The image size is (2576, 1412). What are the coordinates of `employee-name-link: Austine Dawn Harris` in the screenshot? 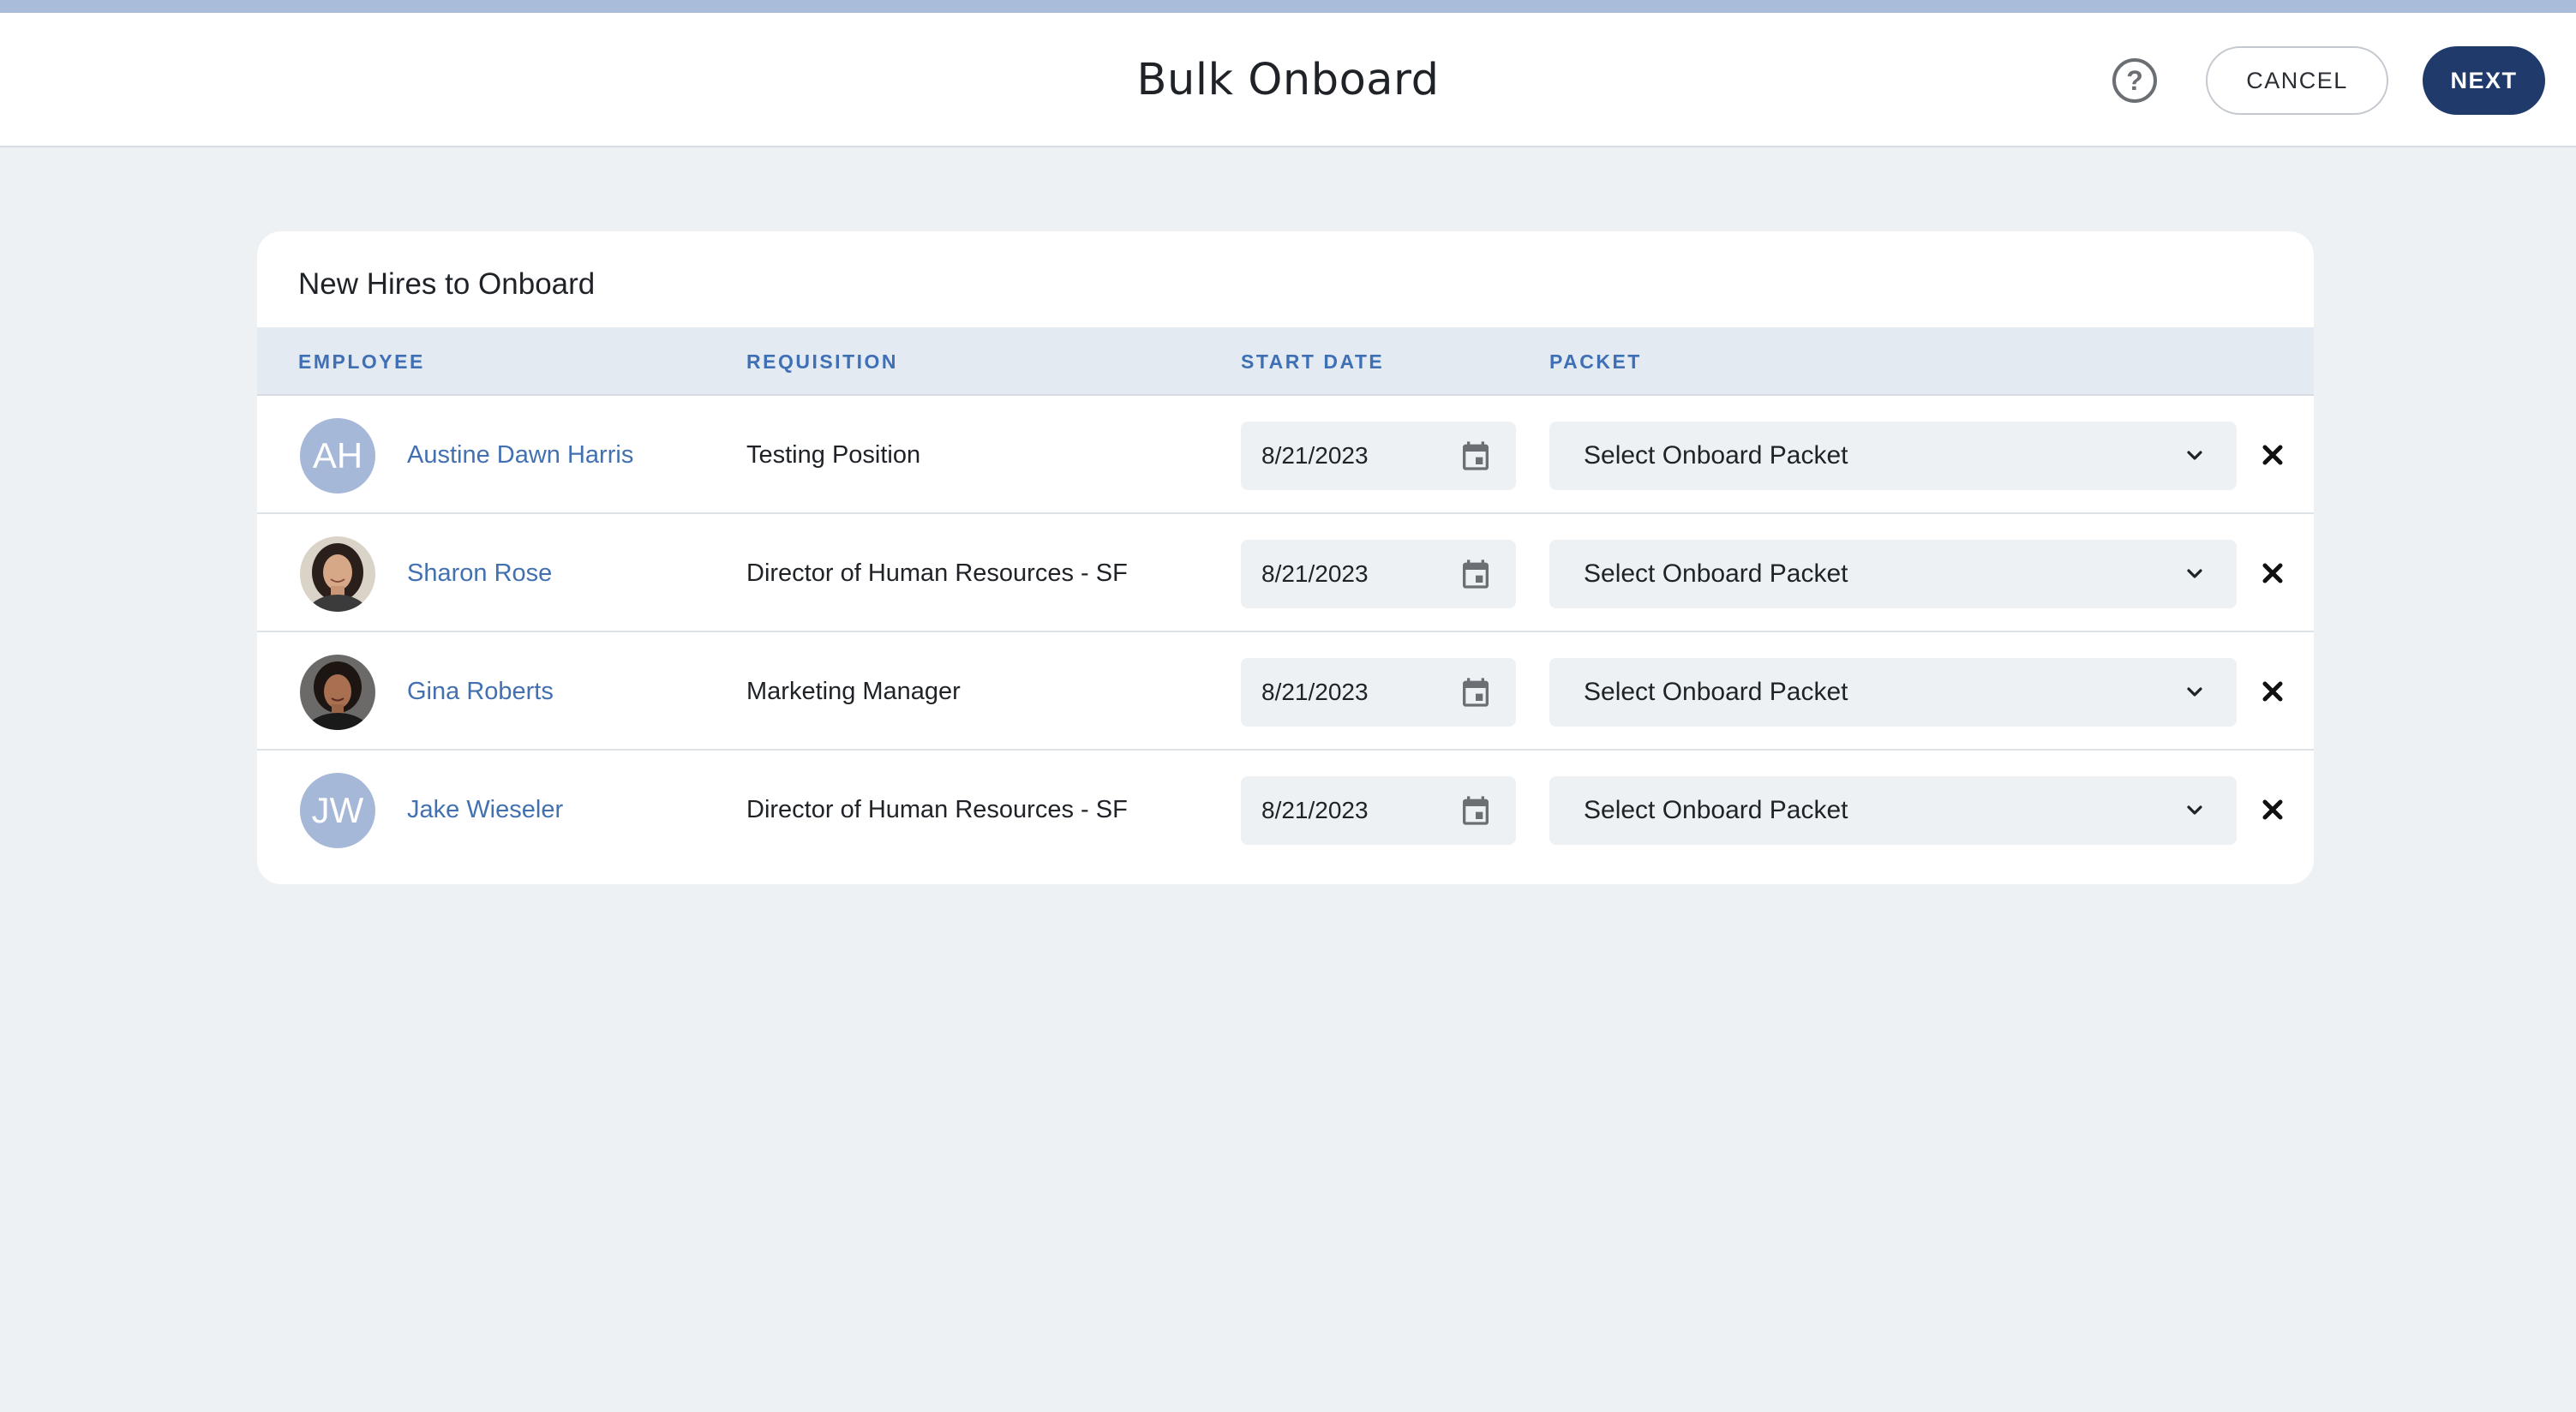 It's located at (520, 455).